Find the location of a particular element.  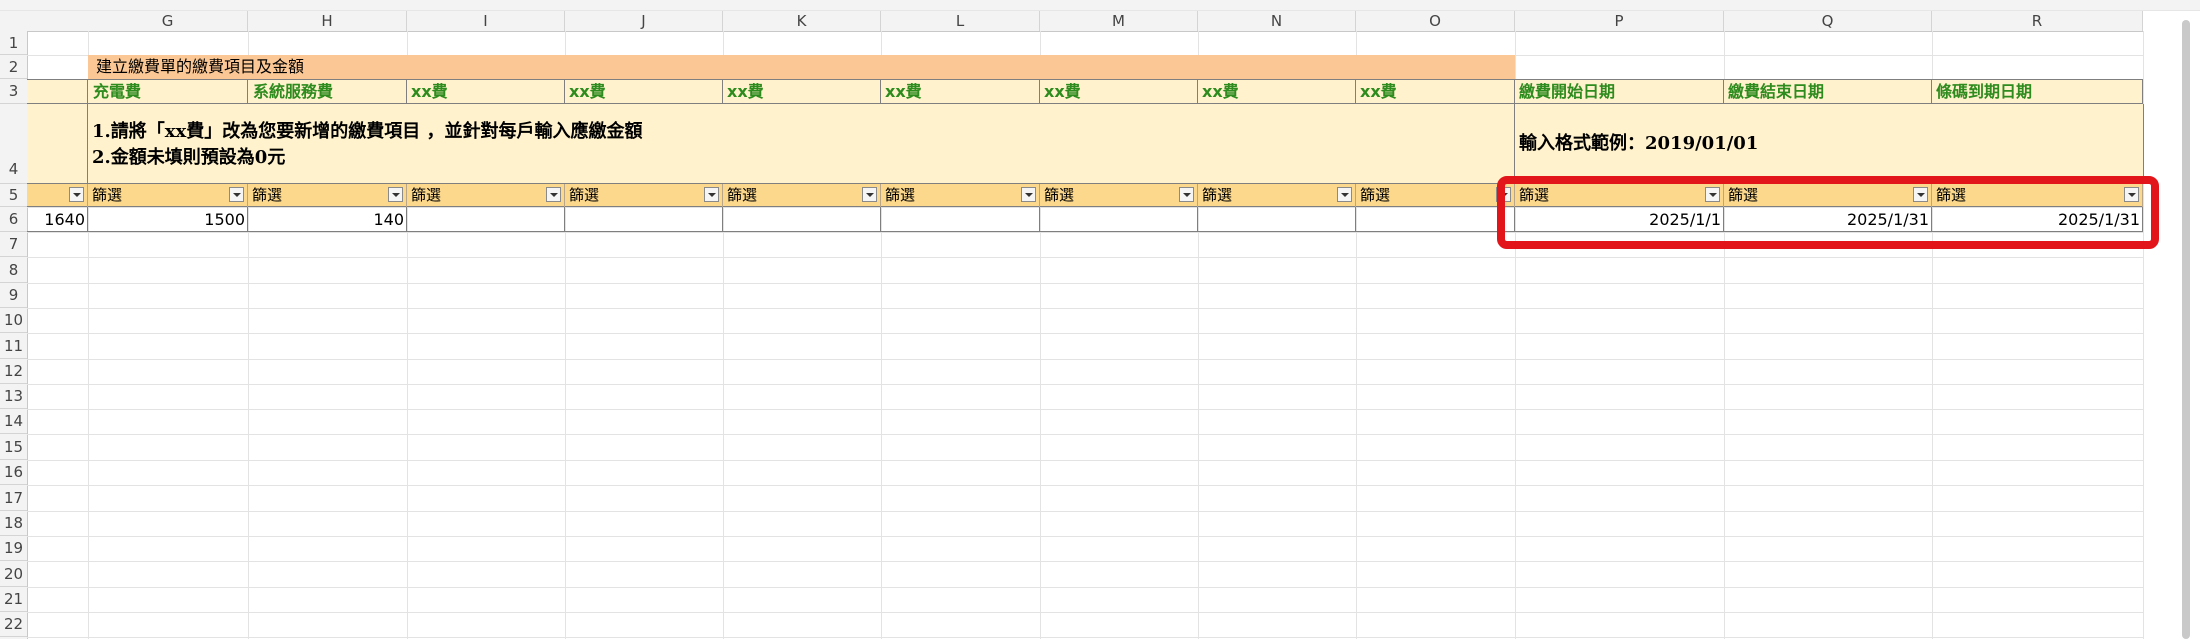

cell-g6-value: 1500 is located at coordinates (224, 219).